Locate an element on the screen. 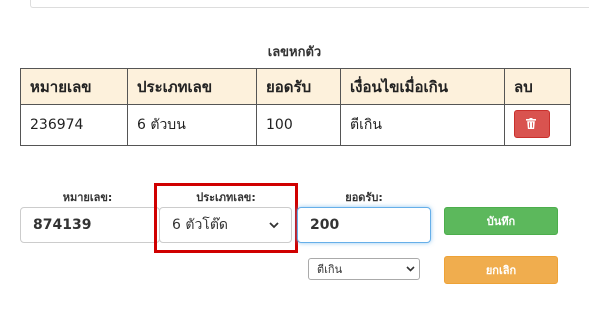 The image size is (589, 329). type-select-value: 6 ตัวโต๊ด is located at coordinates (200, 225).